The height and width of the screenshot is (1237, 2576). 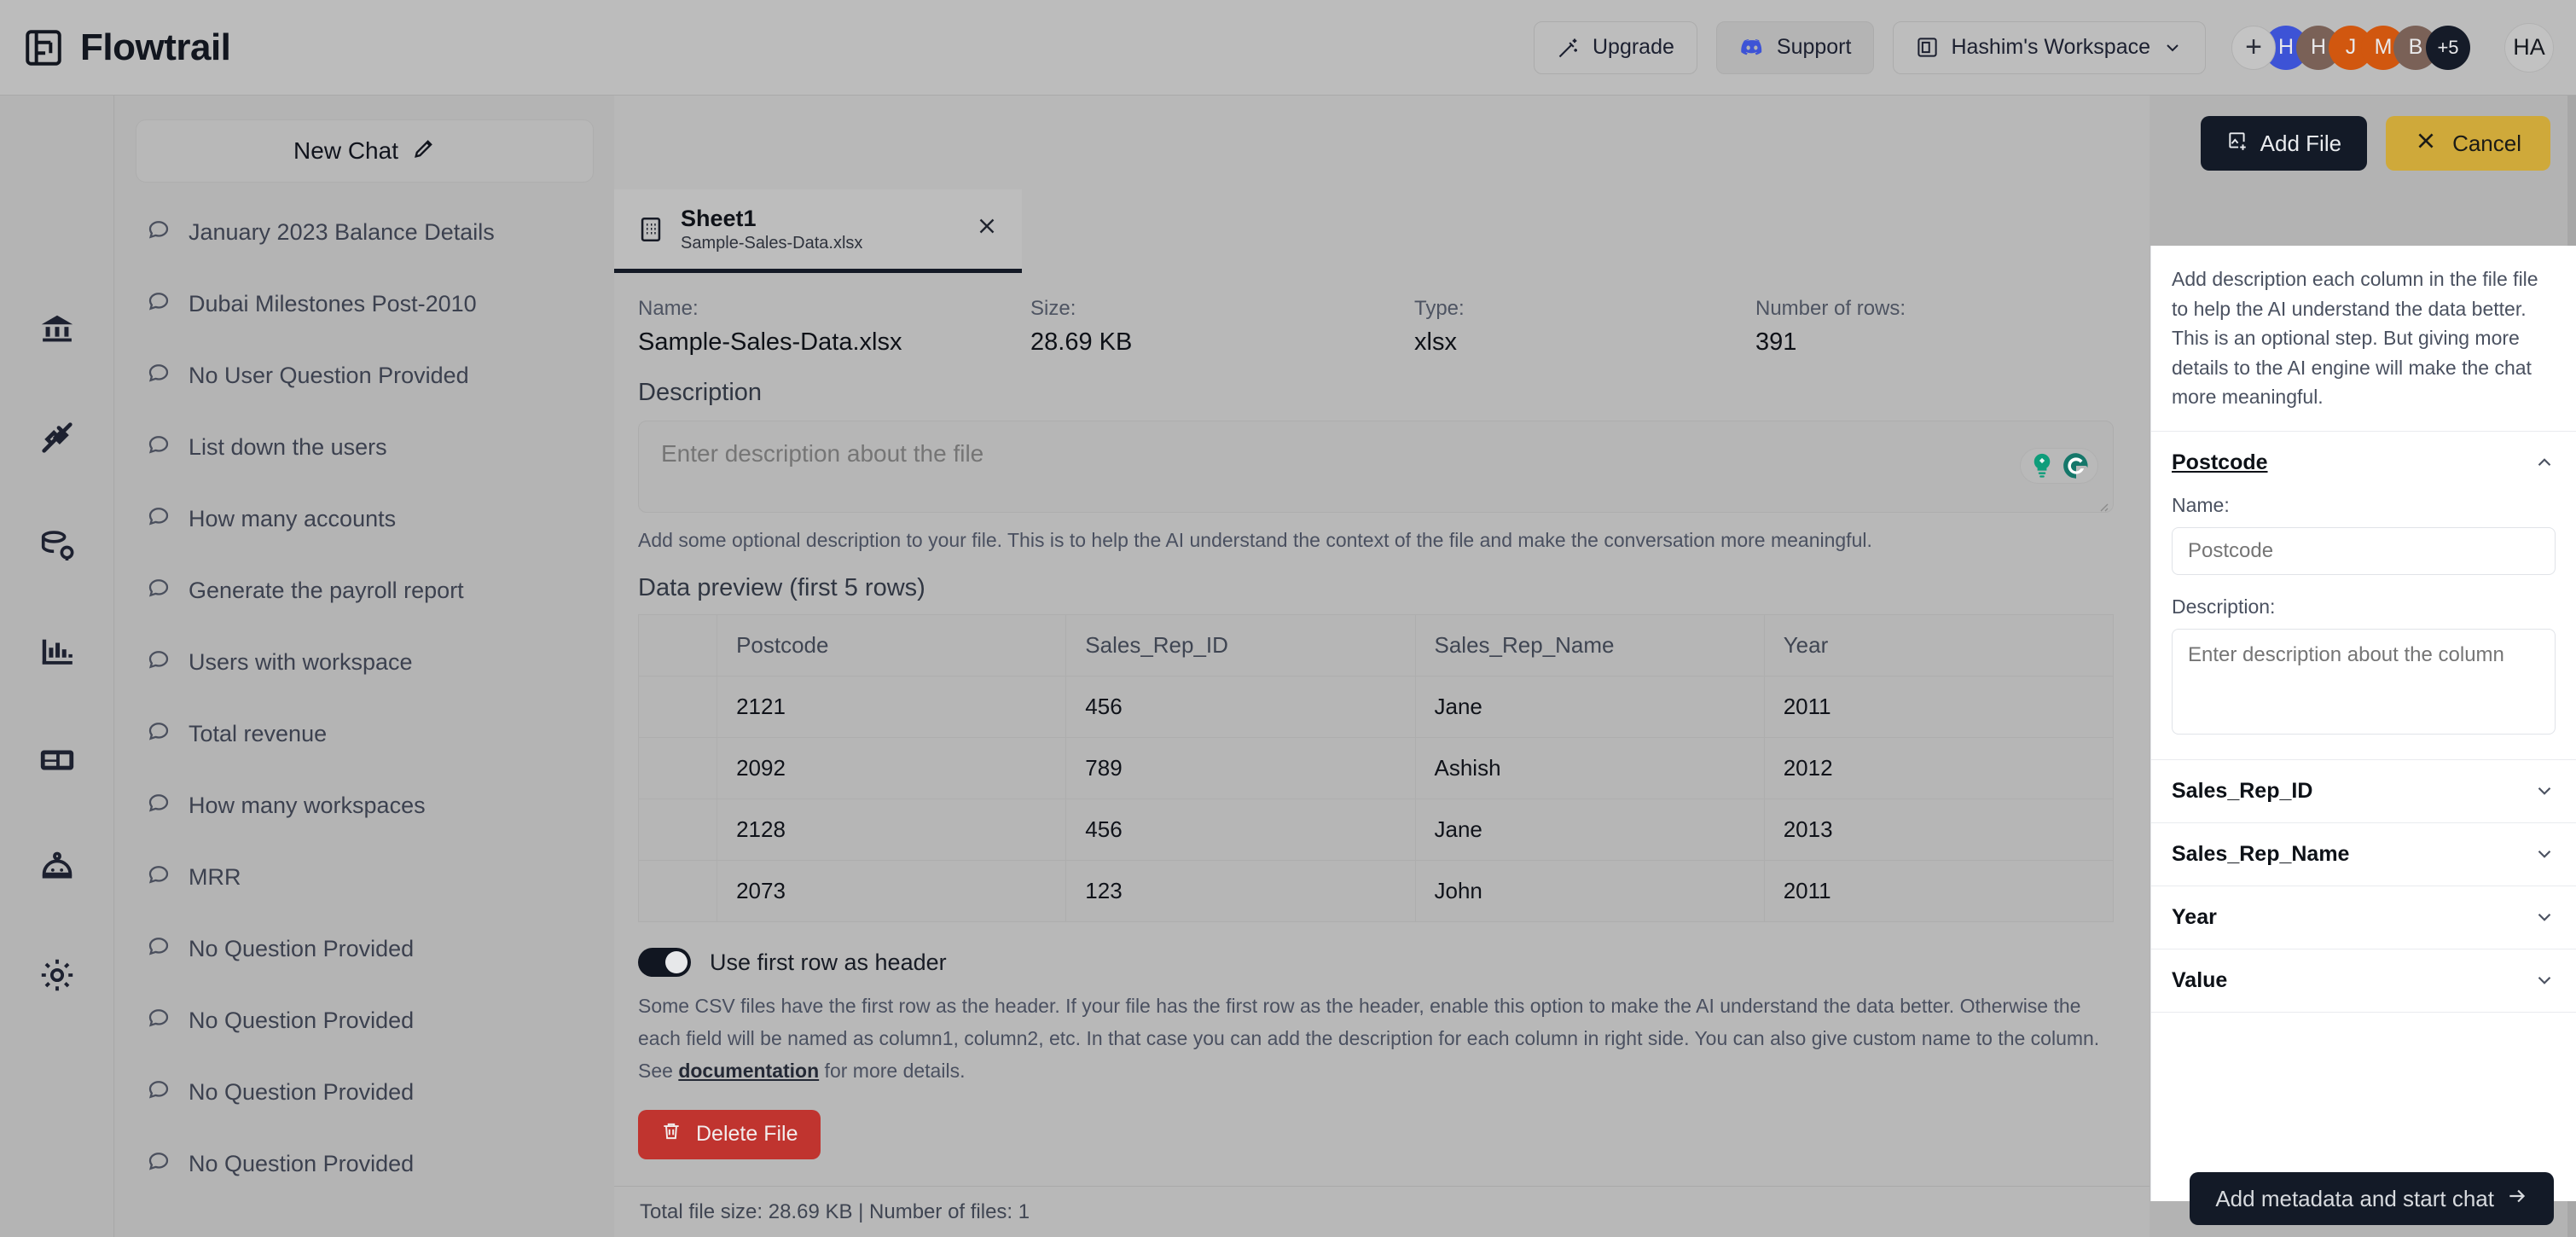 I want to click on column-accordion-header-value: Value, so click(x=2363, y=981).